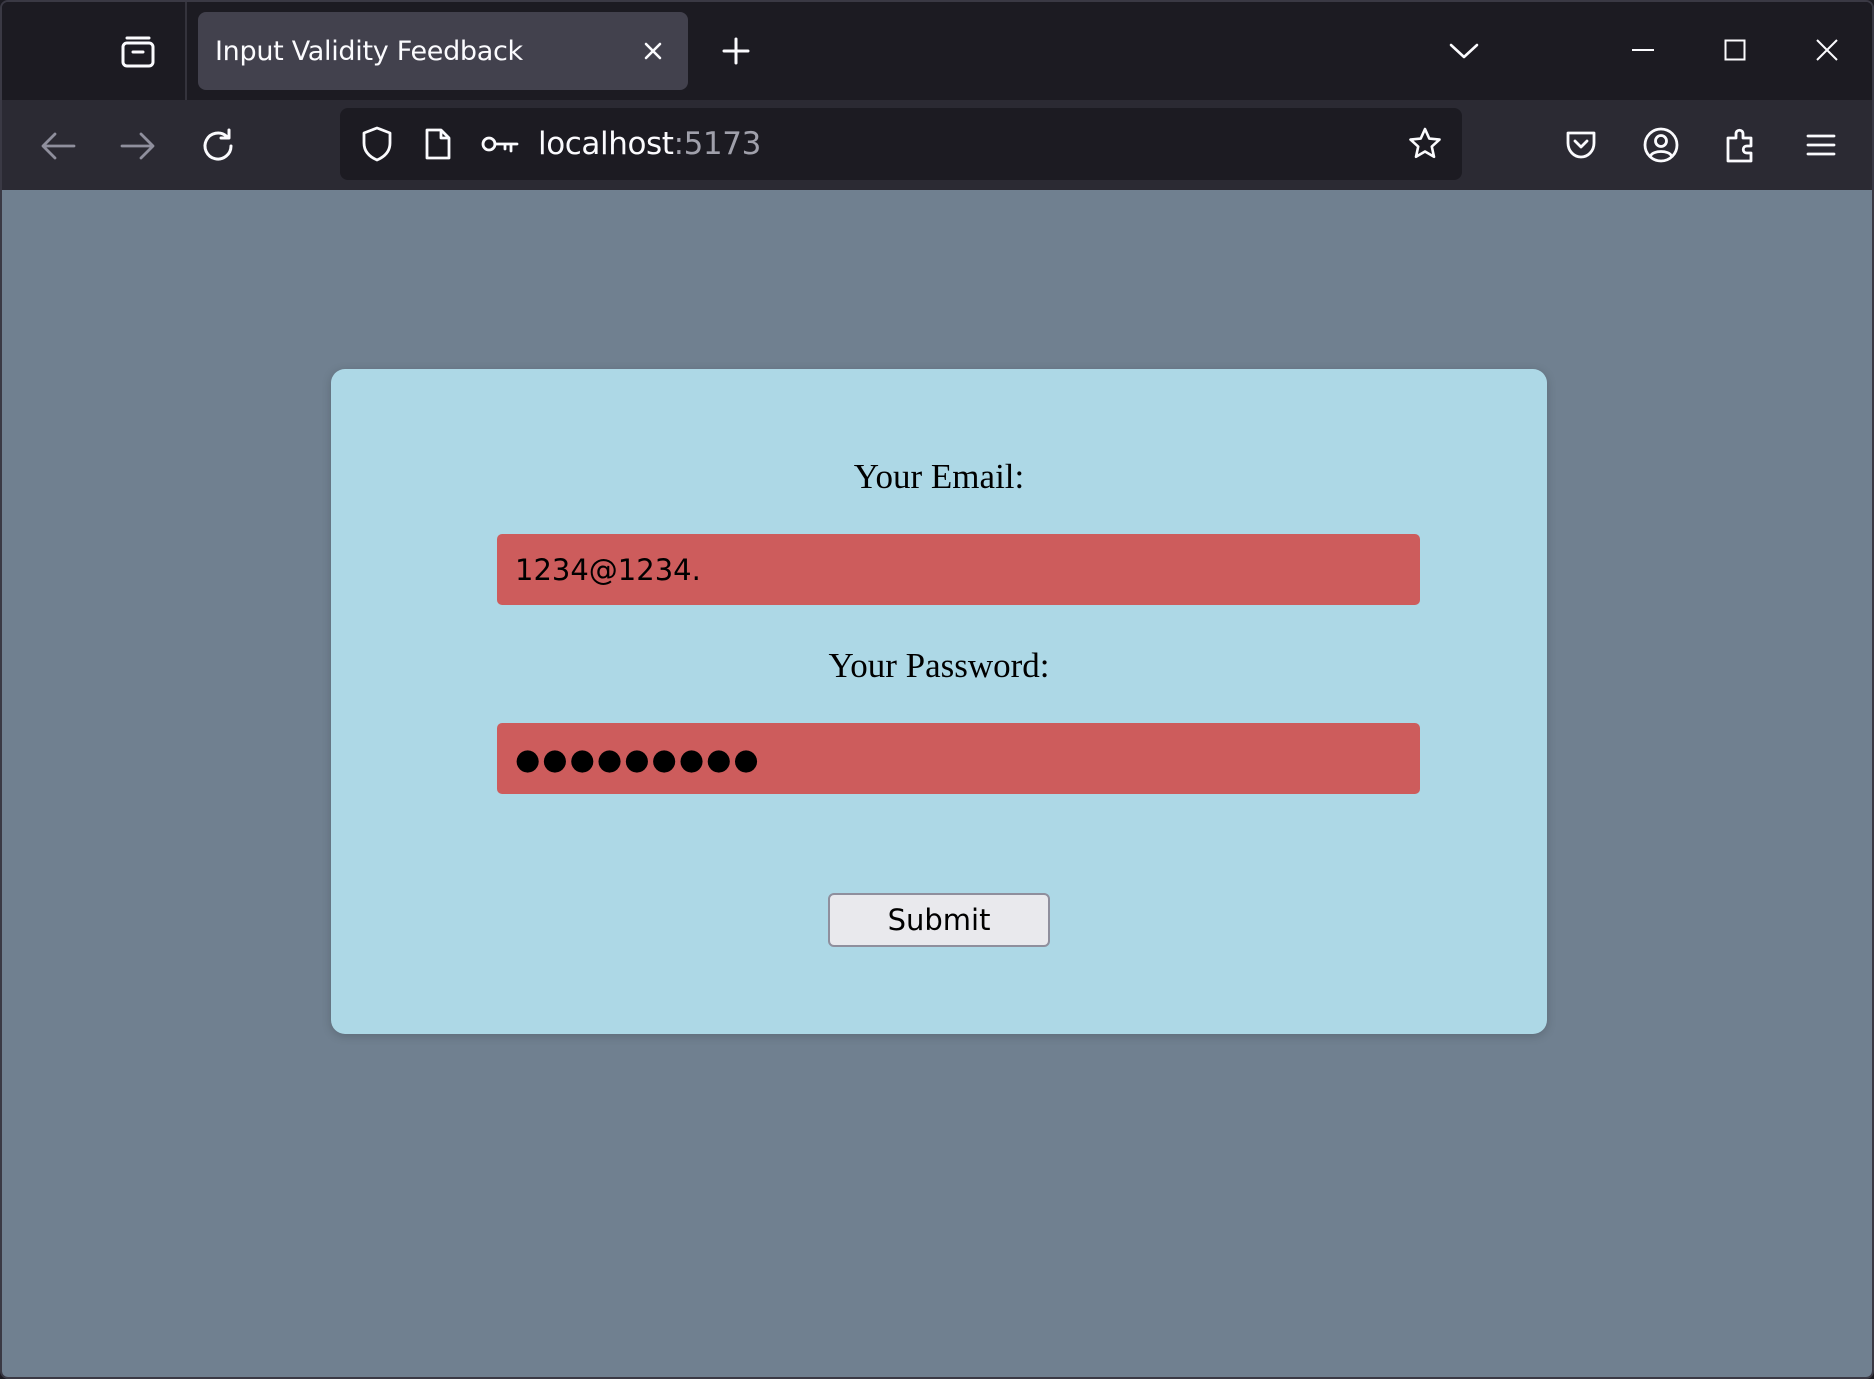  What do you see at coordinates (606, 144) in the screenshot?
I see `url-host: localhost` at bounding box center [606, 144].